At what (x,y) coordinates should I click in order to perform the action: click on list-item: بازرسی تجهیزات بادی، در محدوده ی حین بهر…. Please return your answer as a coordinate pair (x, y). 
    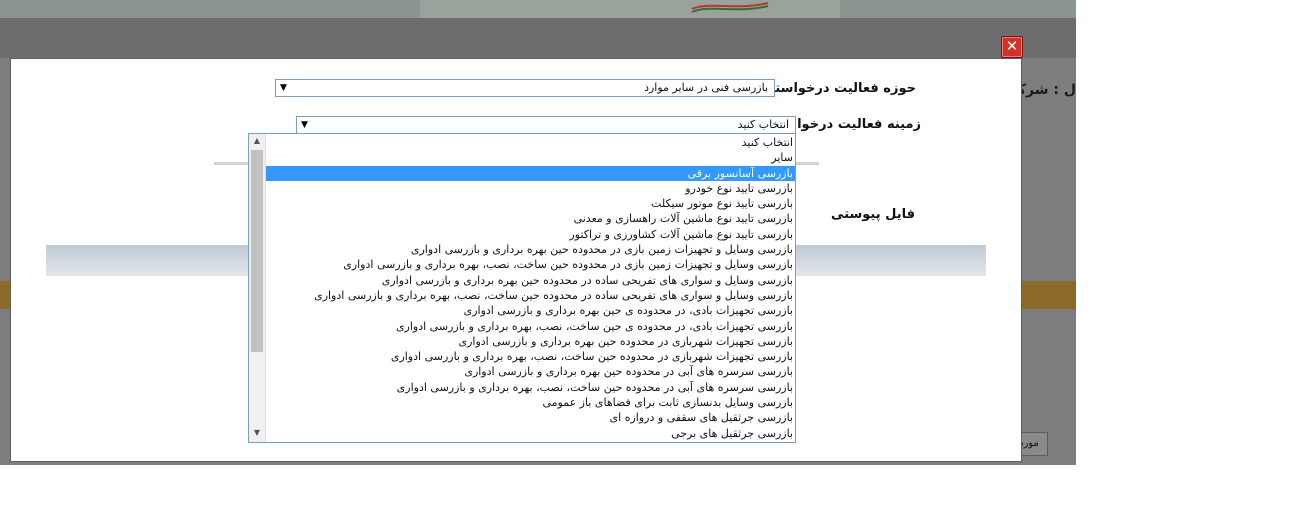
    Looking at the image, I should click on (530, 310).